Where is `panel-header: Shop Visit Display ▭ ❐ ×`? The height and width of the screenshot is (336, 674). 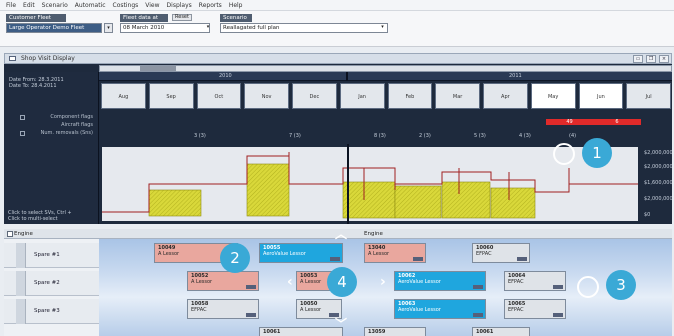
panel-header: Shop Visit Display ▭ ❐ × is located at coordinates (338, 58).